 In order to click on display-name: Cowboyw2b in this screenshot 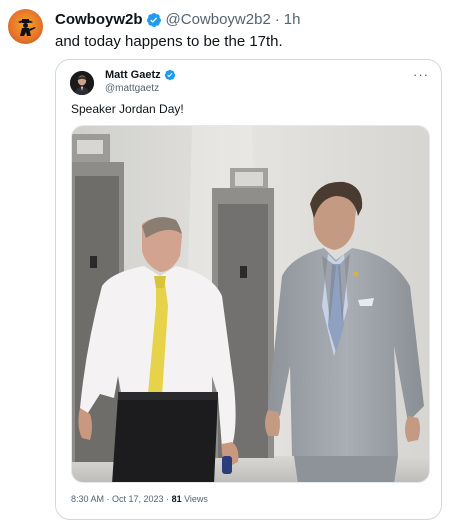, I will do `click(99, 19)`.